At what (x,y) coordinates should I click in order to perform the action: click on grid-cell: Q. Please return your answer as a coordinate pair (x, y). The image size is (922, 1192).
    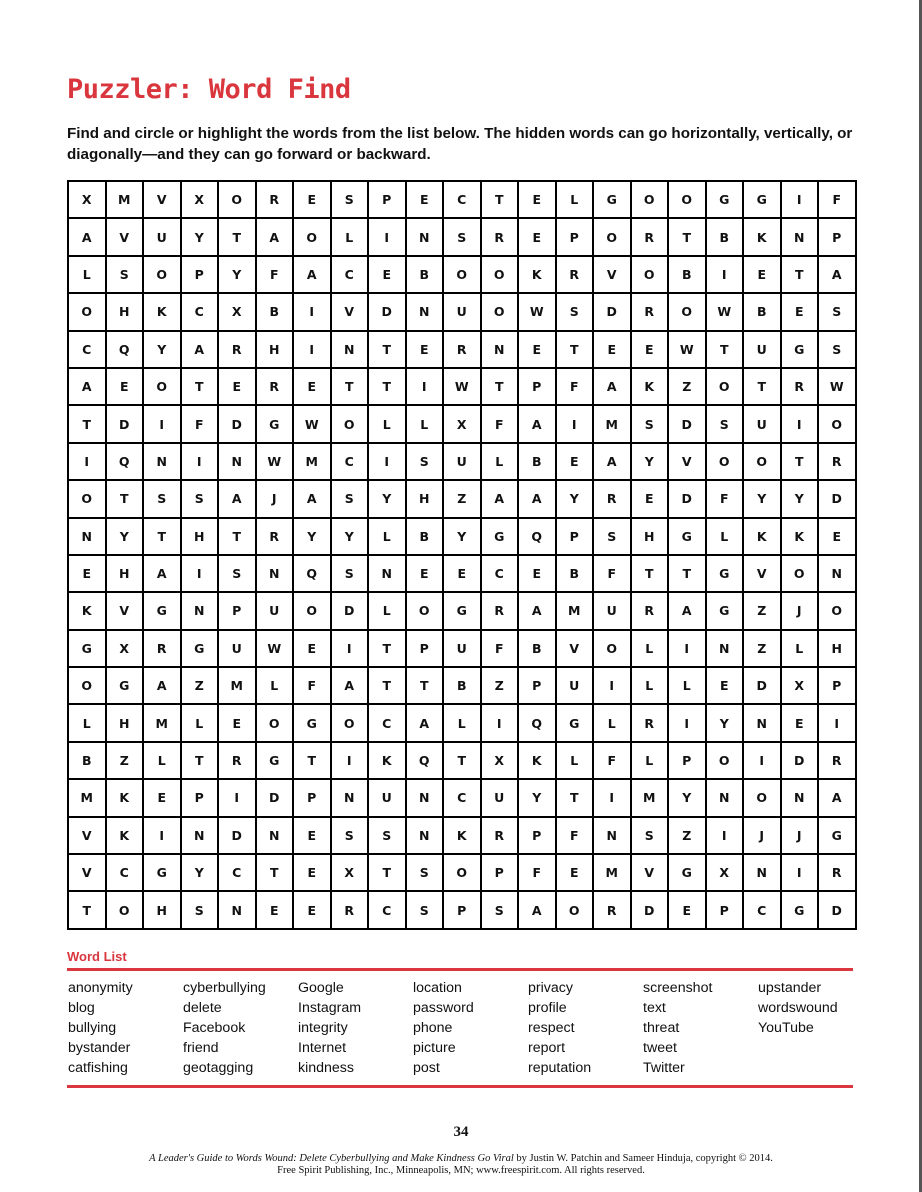
    Looking at the image, I should click on (312, 573).